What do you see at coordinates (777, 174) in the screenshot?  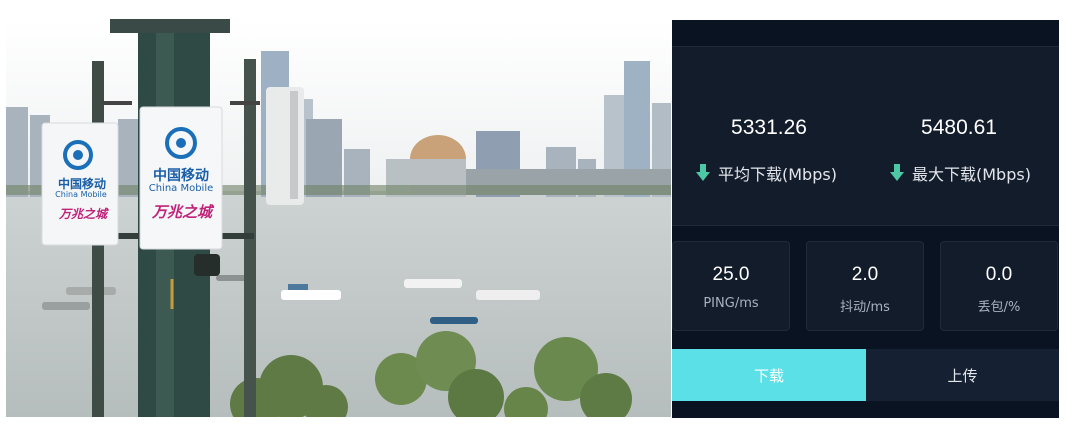 I see `avg-download-label: 平均下载(Mbps)` at bounding box center [777, 174].